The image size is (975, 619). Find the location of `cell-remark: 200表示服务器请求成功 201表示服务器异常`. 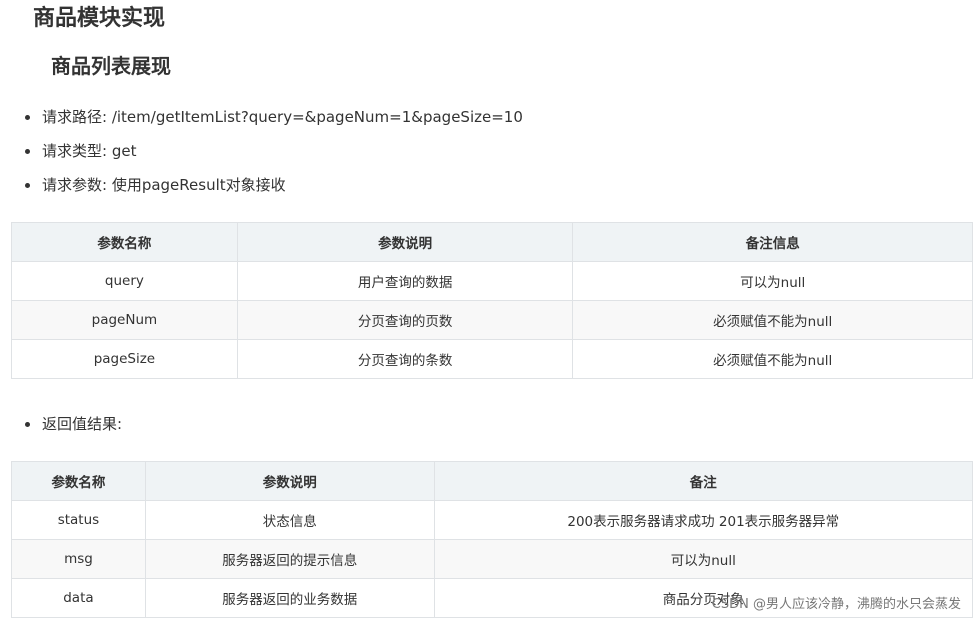

cell-remark: 200表示服务器请求成功 201表示服务器异常 is located at coordinates (703, 520).